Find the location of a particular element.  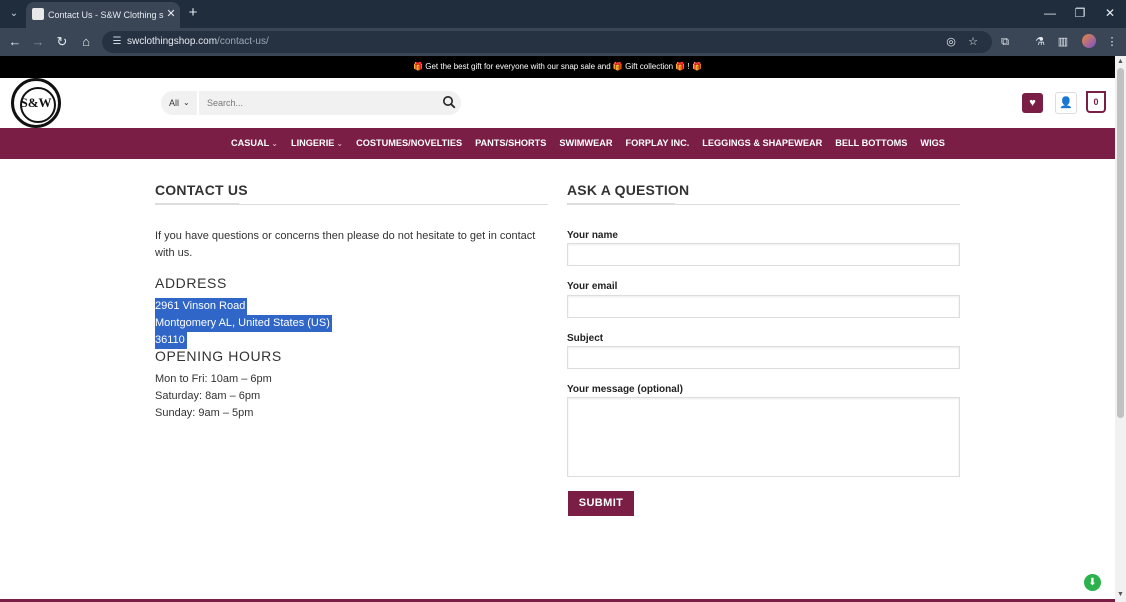

category-select: All ⌄ is located at coordinates (179, 103).